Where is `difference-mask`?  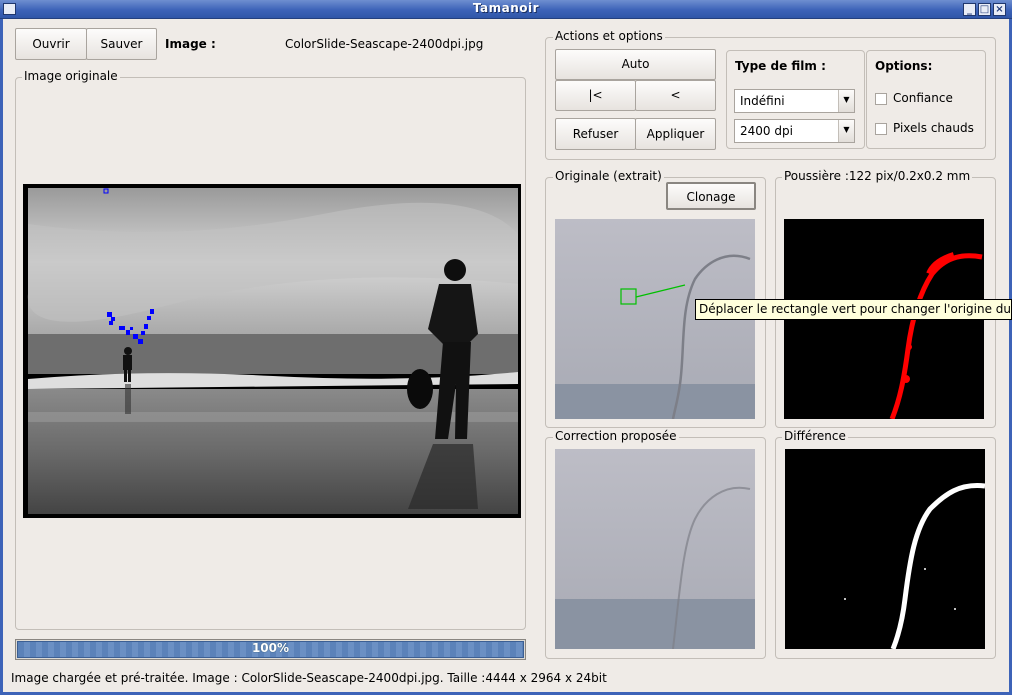
difference-mask is located at coordinates (914, 566).